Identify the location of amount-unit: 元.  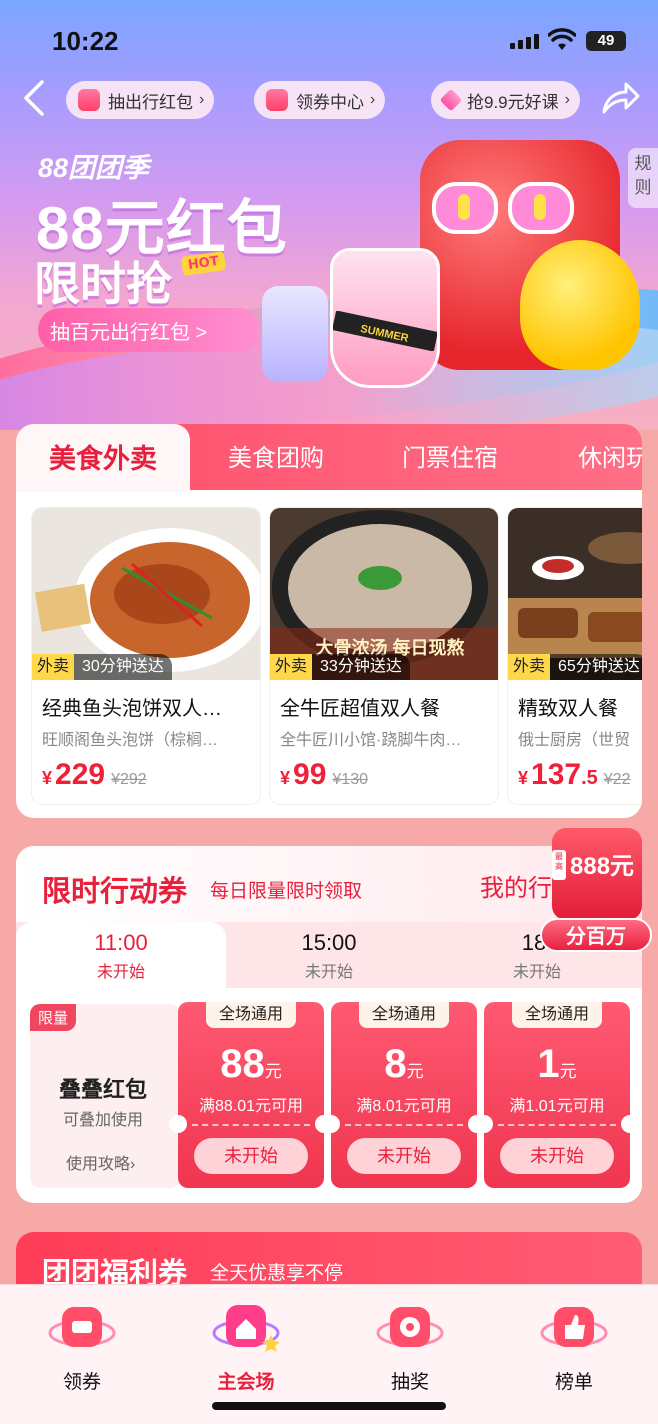
(415, 1071).